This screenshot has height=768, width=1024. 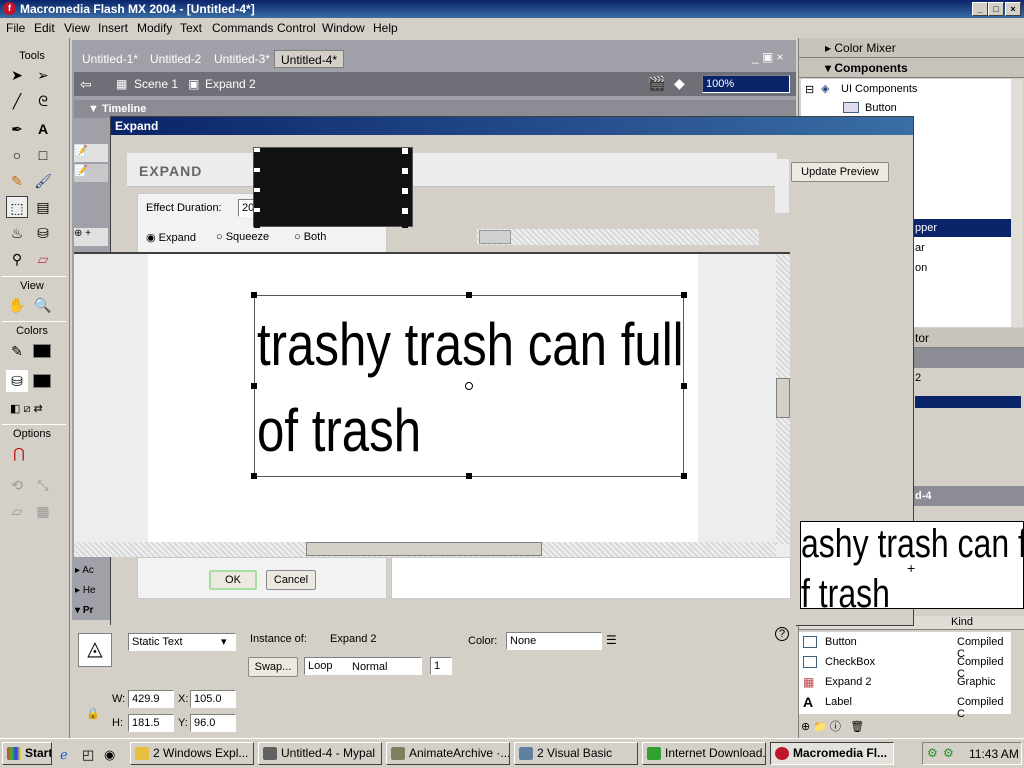 What do you see at coordinates (921, 268) in the screenshot?
I see `tree-fragment-3: on` at bounding box center [921, 268].